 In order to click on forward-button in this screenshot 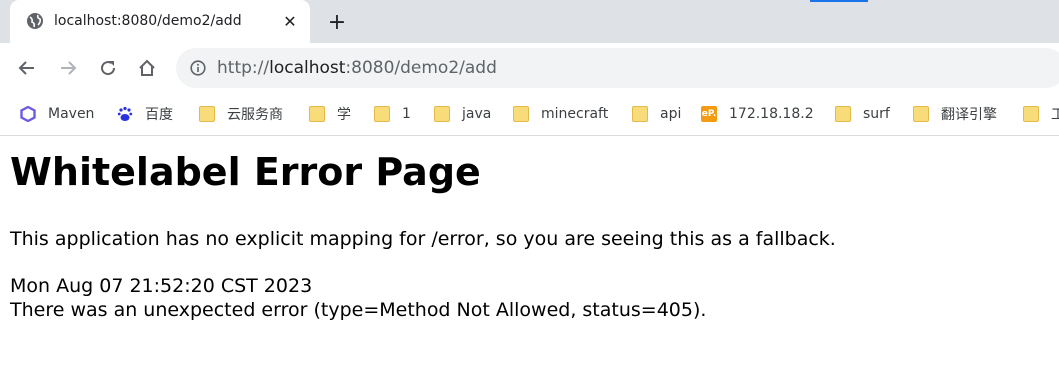, I will do `click(68, 68)`.